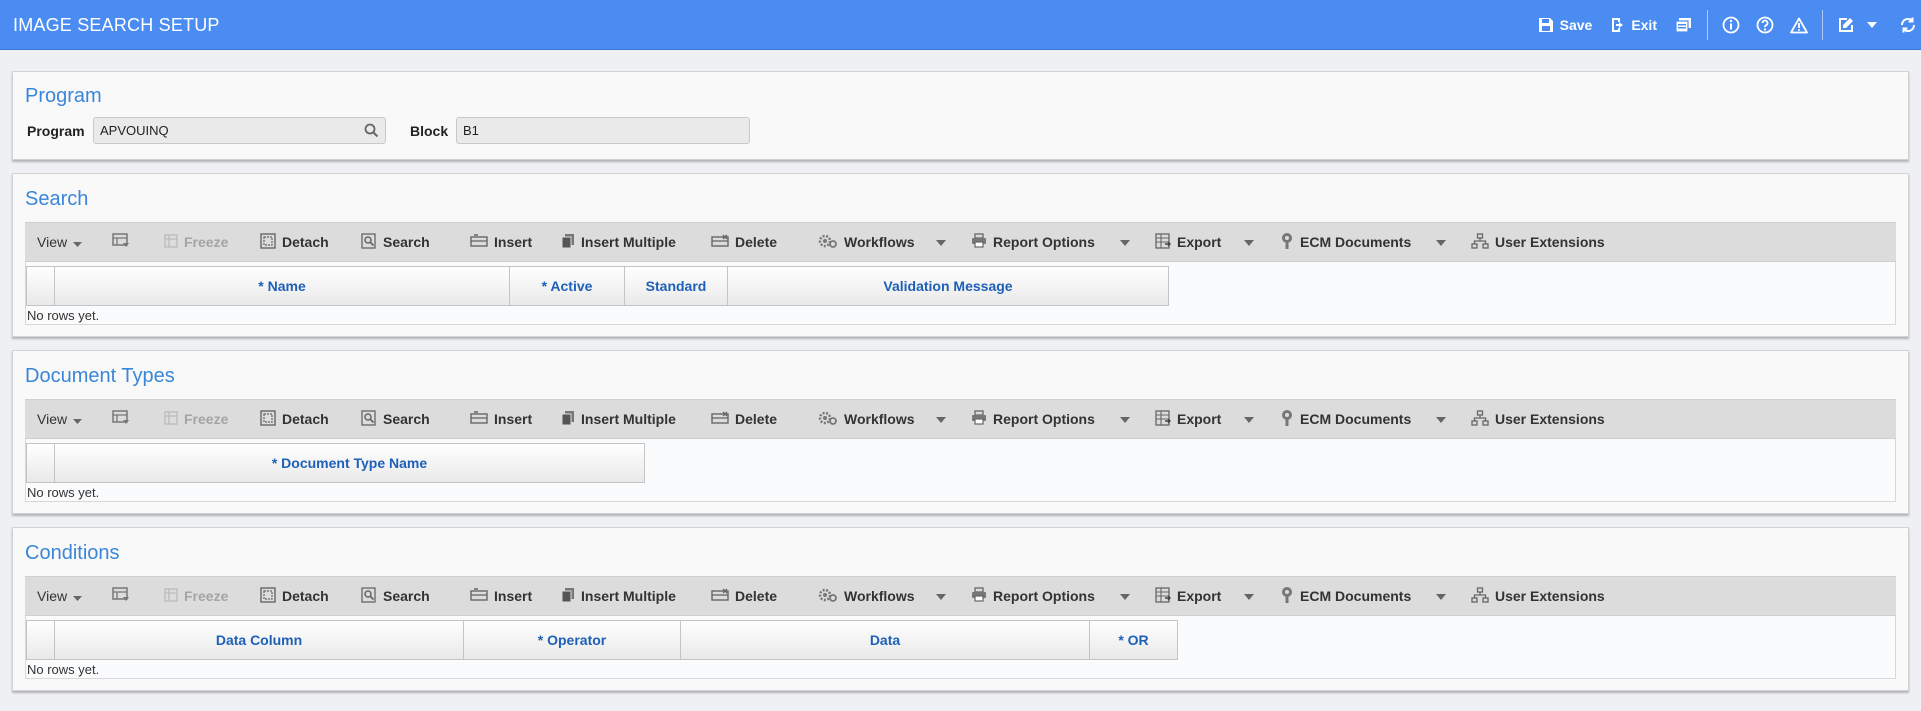 Image resolution: width=1921 pixels, height=711 pixels. Describe the element at coordinates (282, 286) in the screenshot. I see `column-header-name: * Name` at that location.